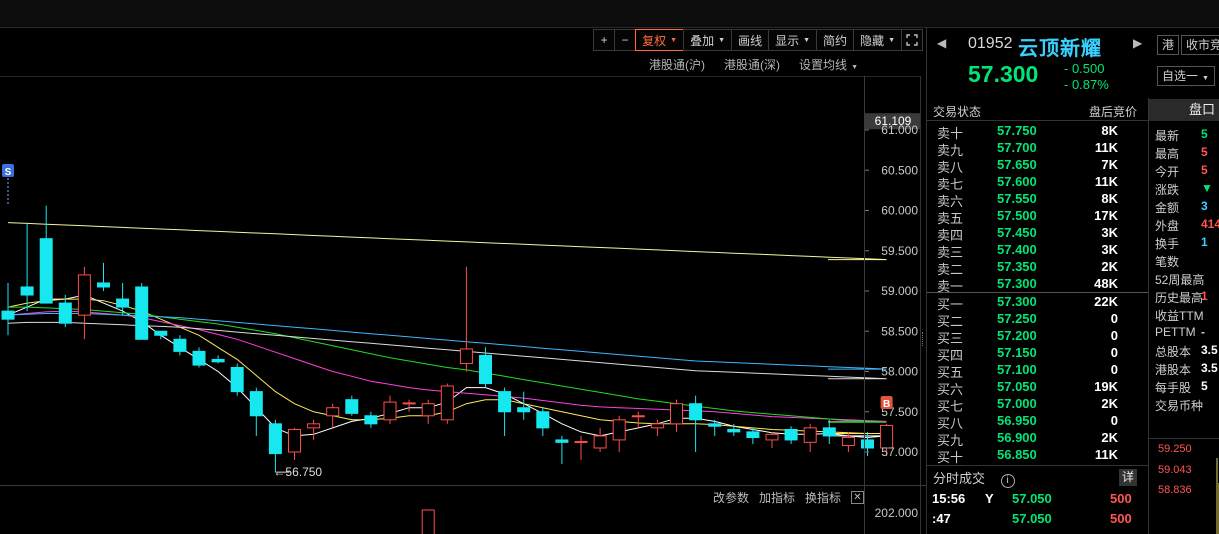  Describe the element at coordinates (1017, 215) in the screenshot. I see `level-price: 57.500` at that location.